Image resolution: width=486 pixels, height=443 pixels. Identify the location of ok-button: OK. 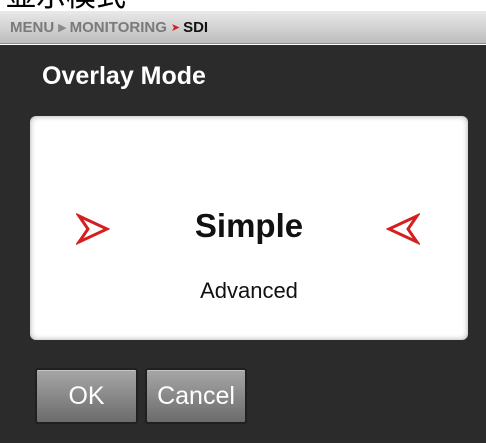
(86, 396).